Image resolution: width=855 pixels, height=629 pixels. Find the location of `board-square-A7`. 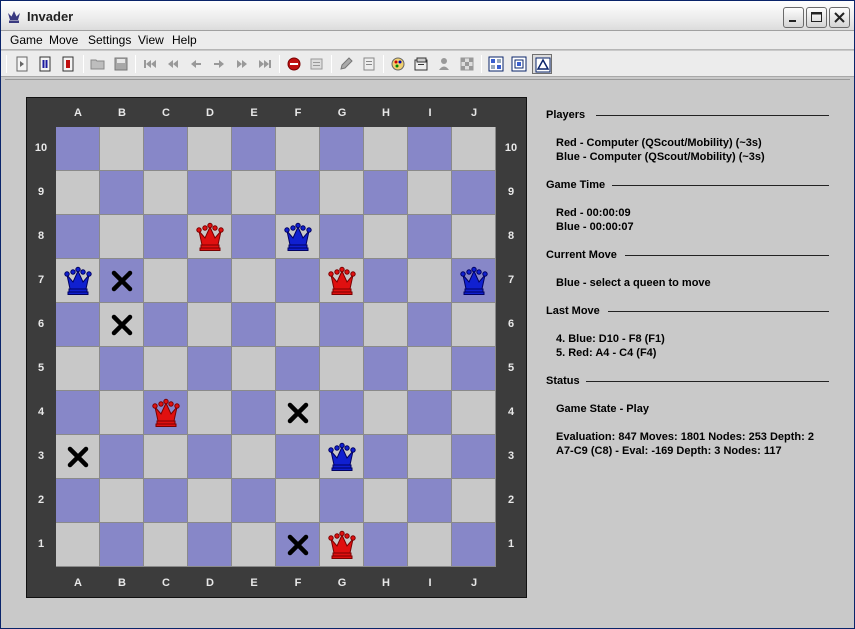

board-square-A7 is located at coordinates (78, 281).